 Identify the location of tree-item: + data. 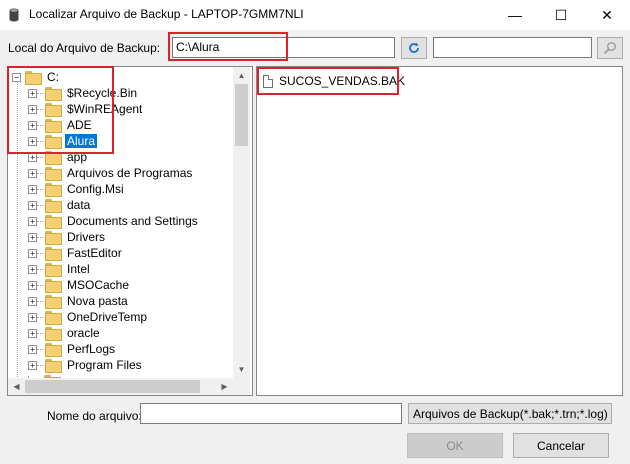
(60, 205).